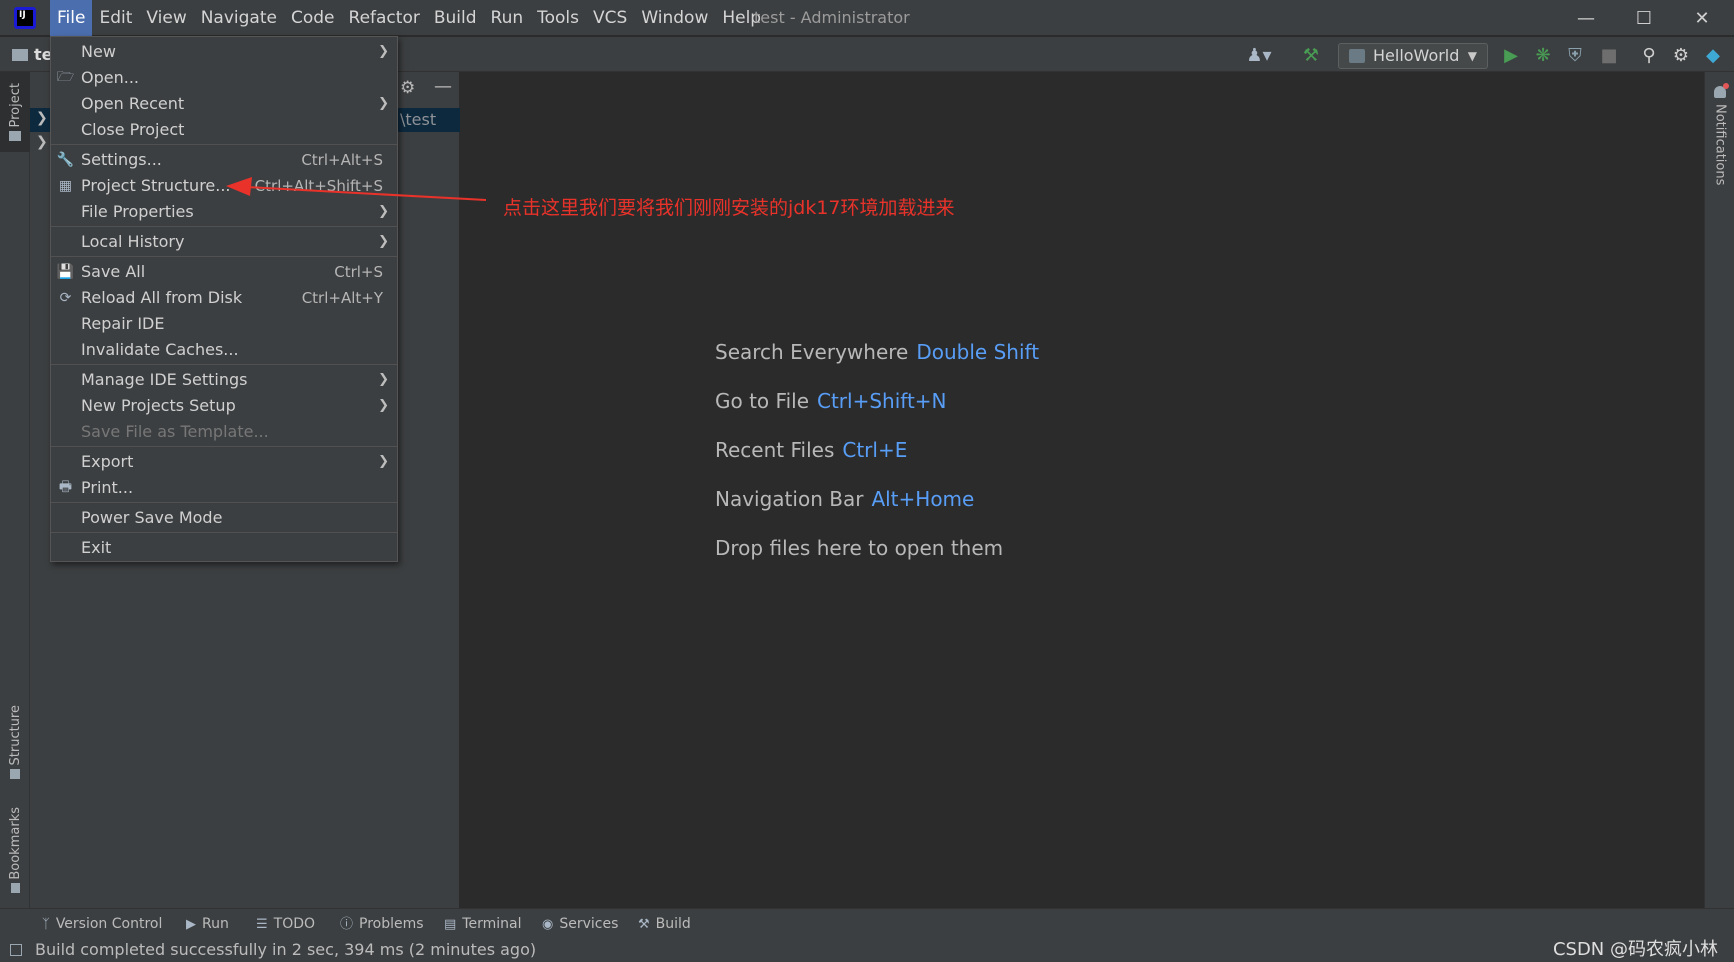 The width and height of the screenshot is (1734, 962). Describe the element at coordinates (224, 52) in the screenshot. I see `menu-item-new: New ❯` at that location.